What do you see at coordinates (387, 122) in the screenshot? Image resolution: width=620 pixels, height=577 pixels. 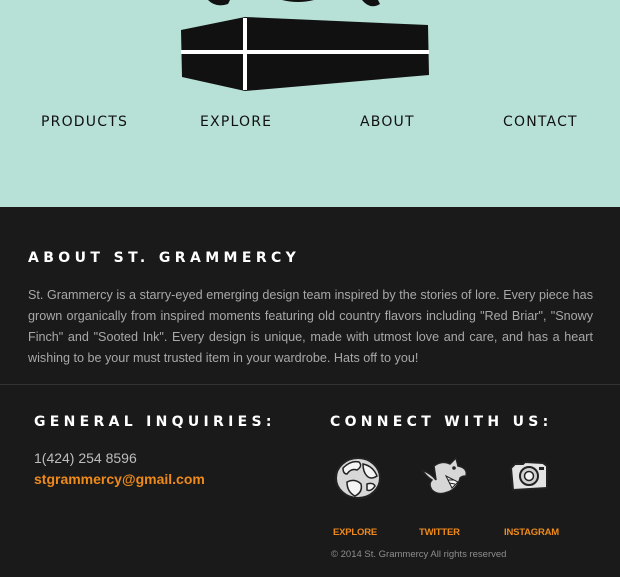 I see `nav-about: ABOUT` at bounding box center [387, 122].